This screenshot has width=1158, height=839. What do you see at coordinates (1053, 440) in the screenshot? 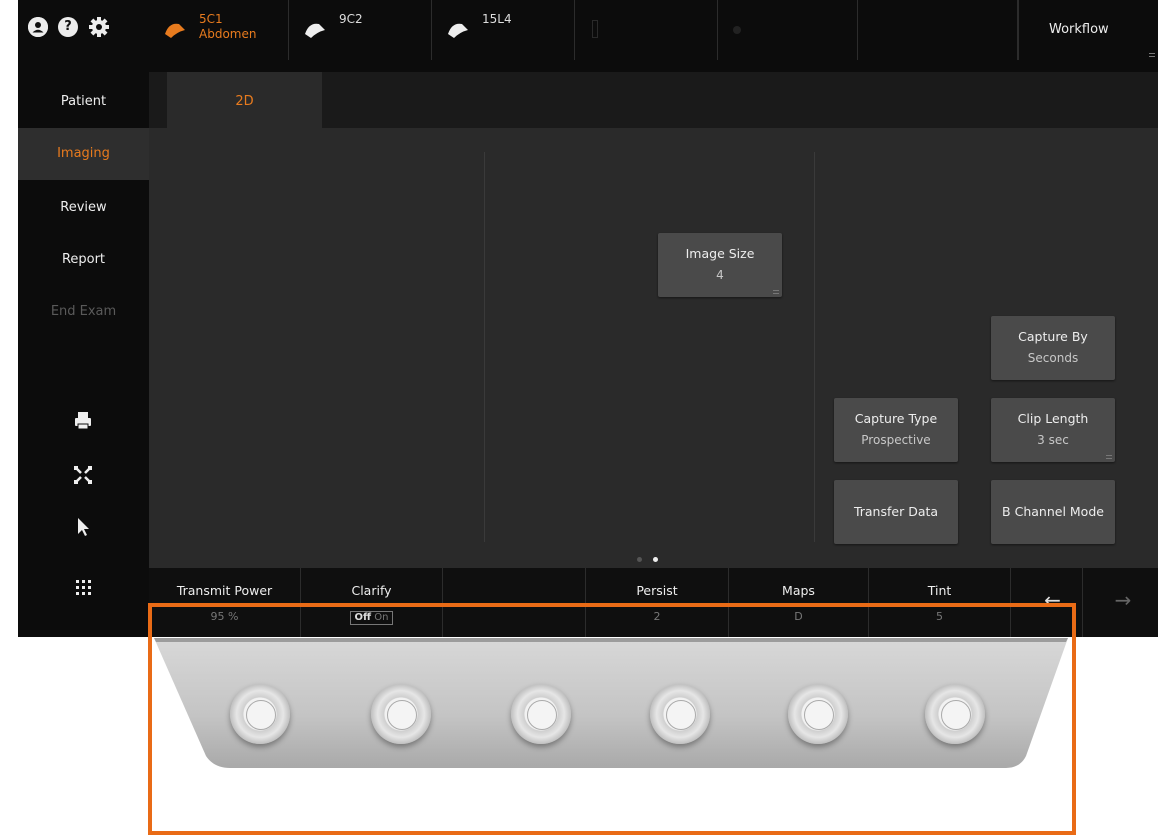
I see `clip-length-value: 3 sec` at bounding box center [1053, 440].